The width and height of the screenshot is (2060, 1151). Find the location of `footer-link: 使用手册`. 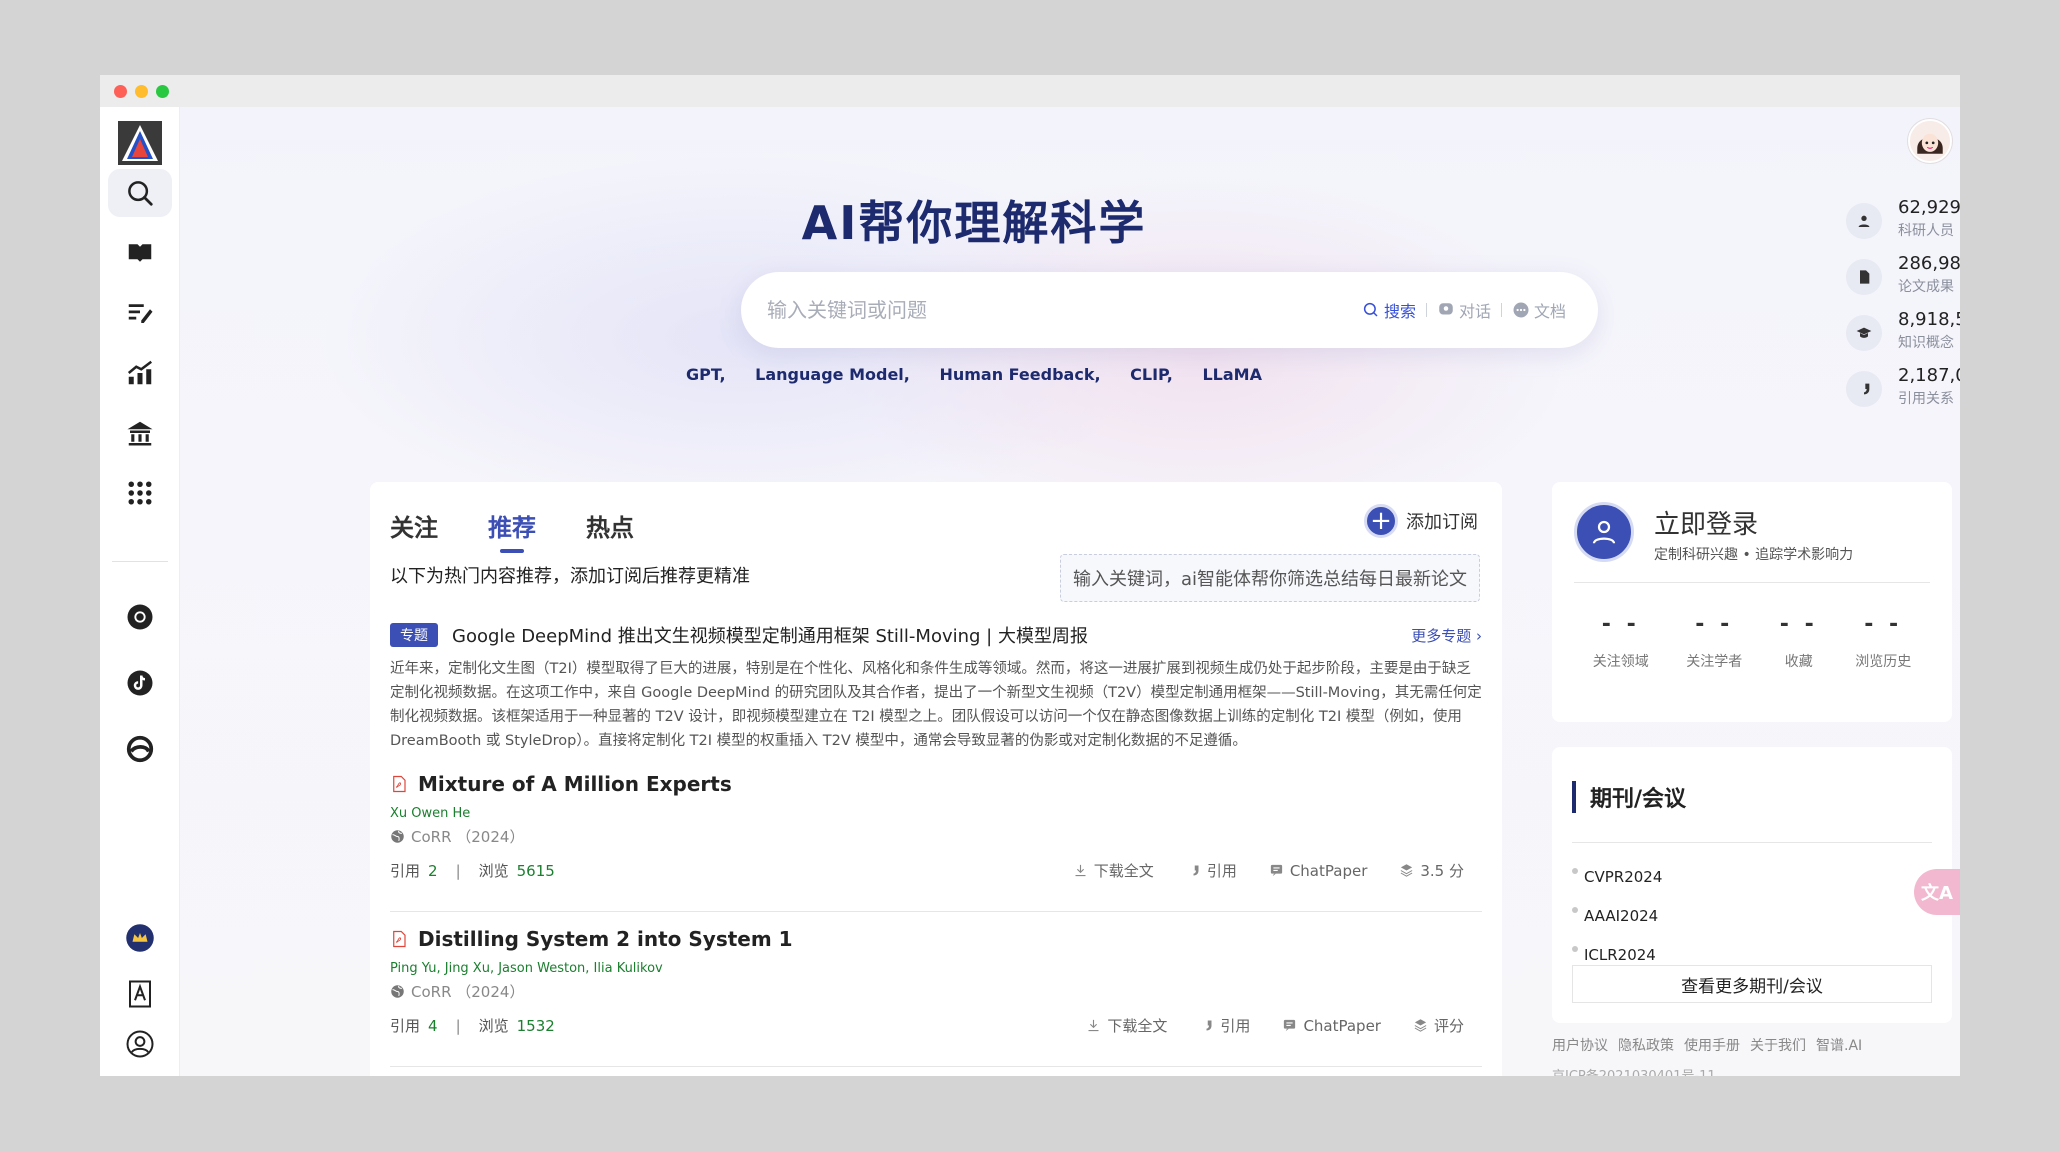

footer-link: 使用手册 is located at coordinates (1712, 1045).